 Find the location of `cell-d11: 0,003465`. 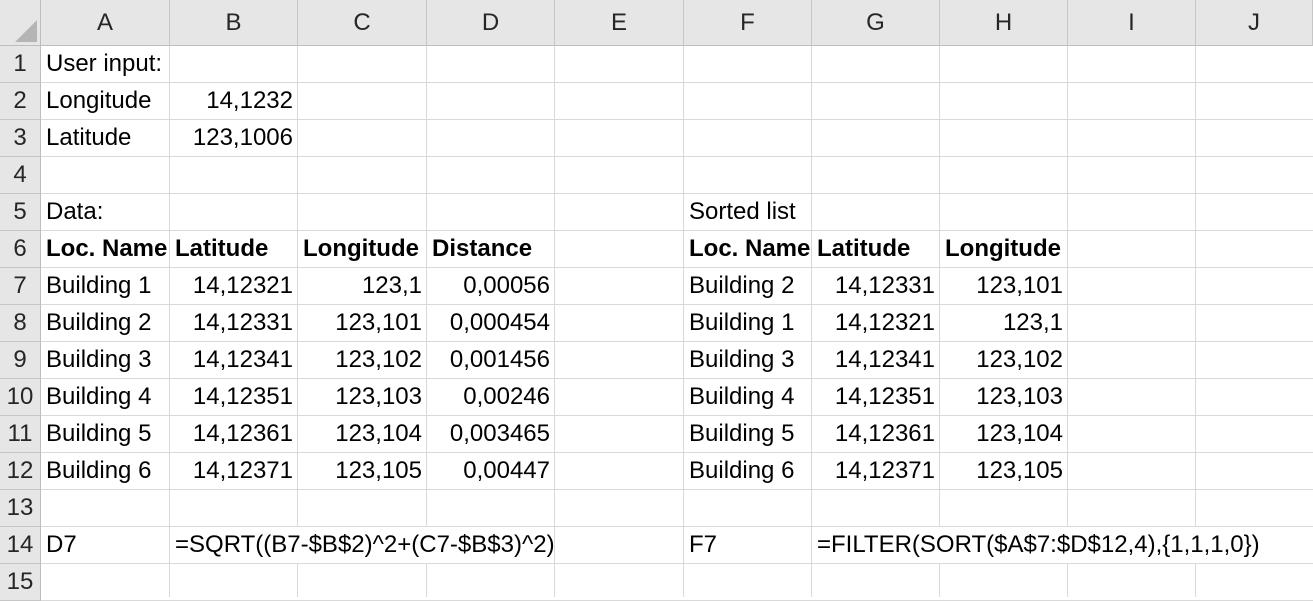

cell-d11: 0,003465 is located at coordinates (490, 434).